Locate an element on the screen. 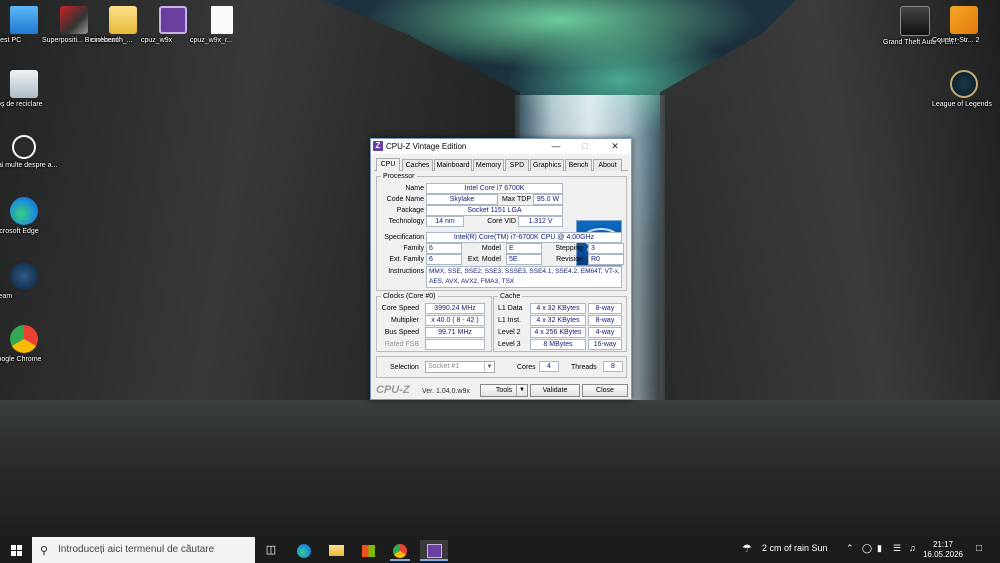 The width and height of the screenshot is (1000, 563). core-speed-value: 3990.24 MHz is located at coordinates (455, 308).